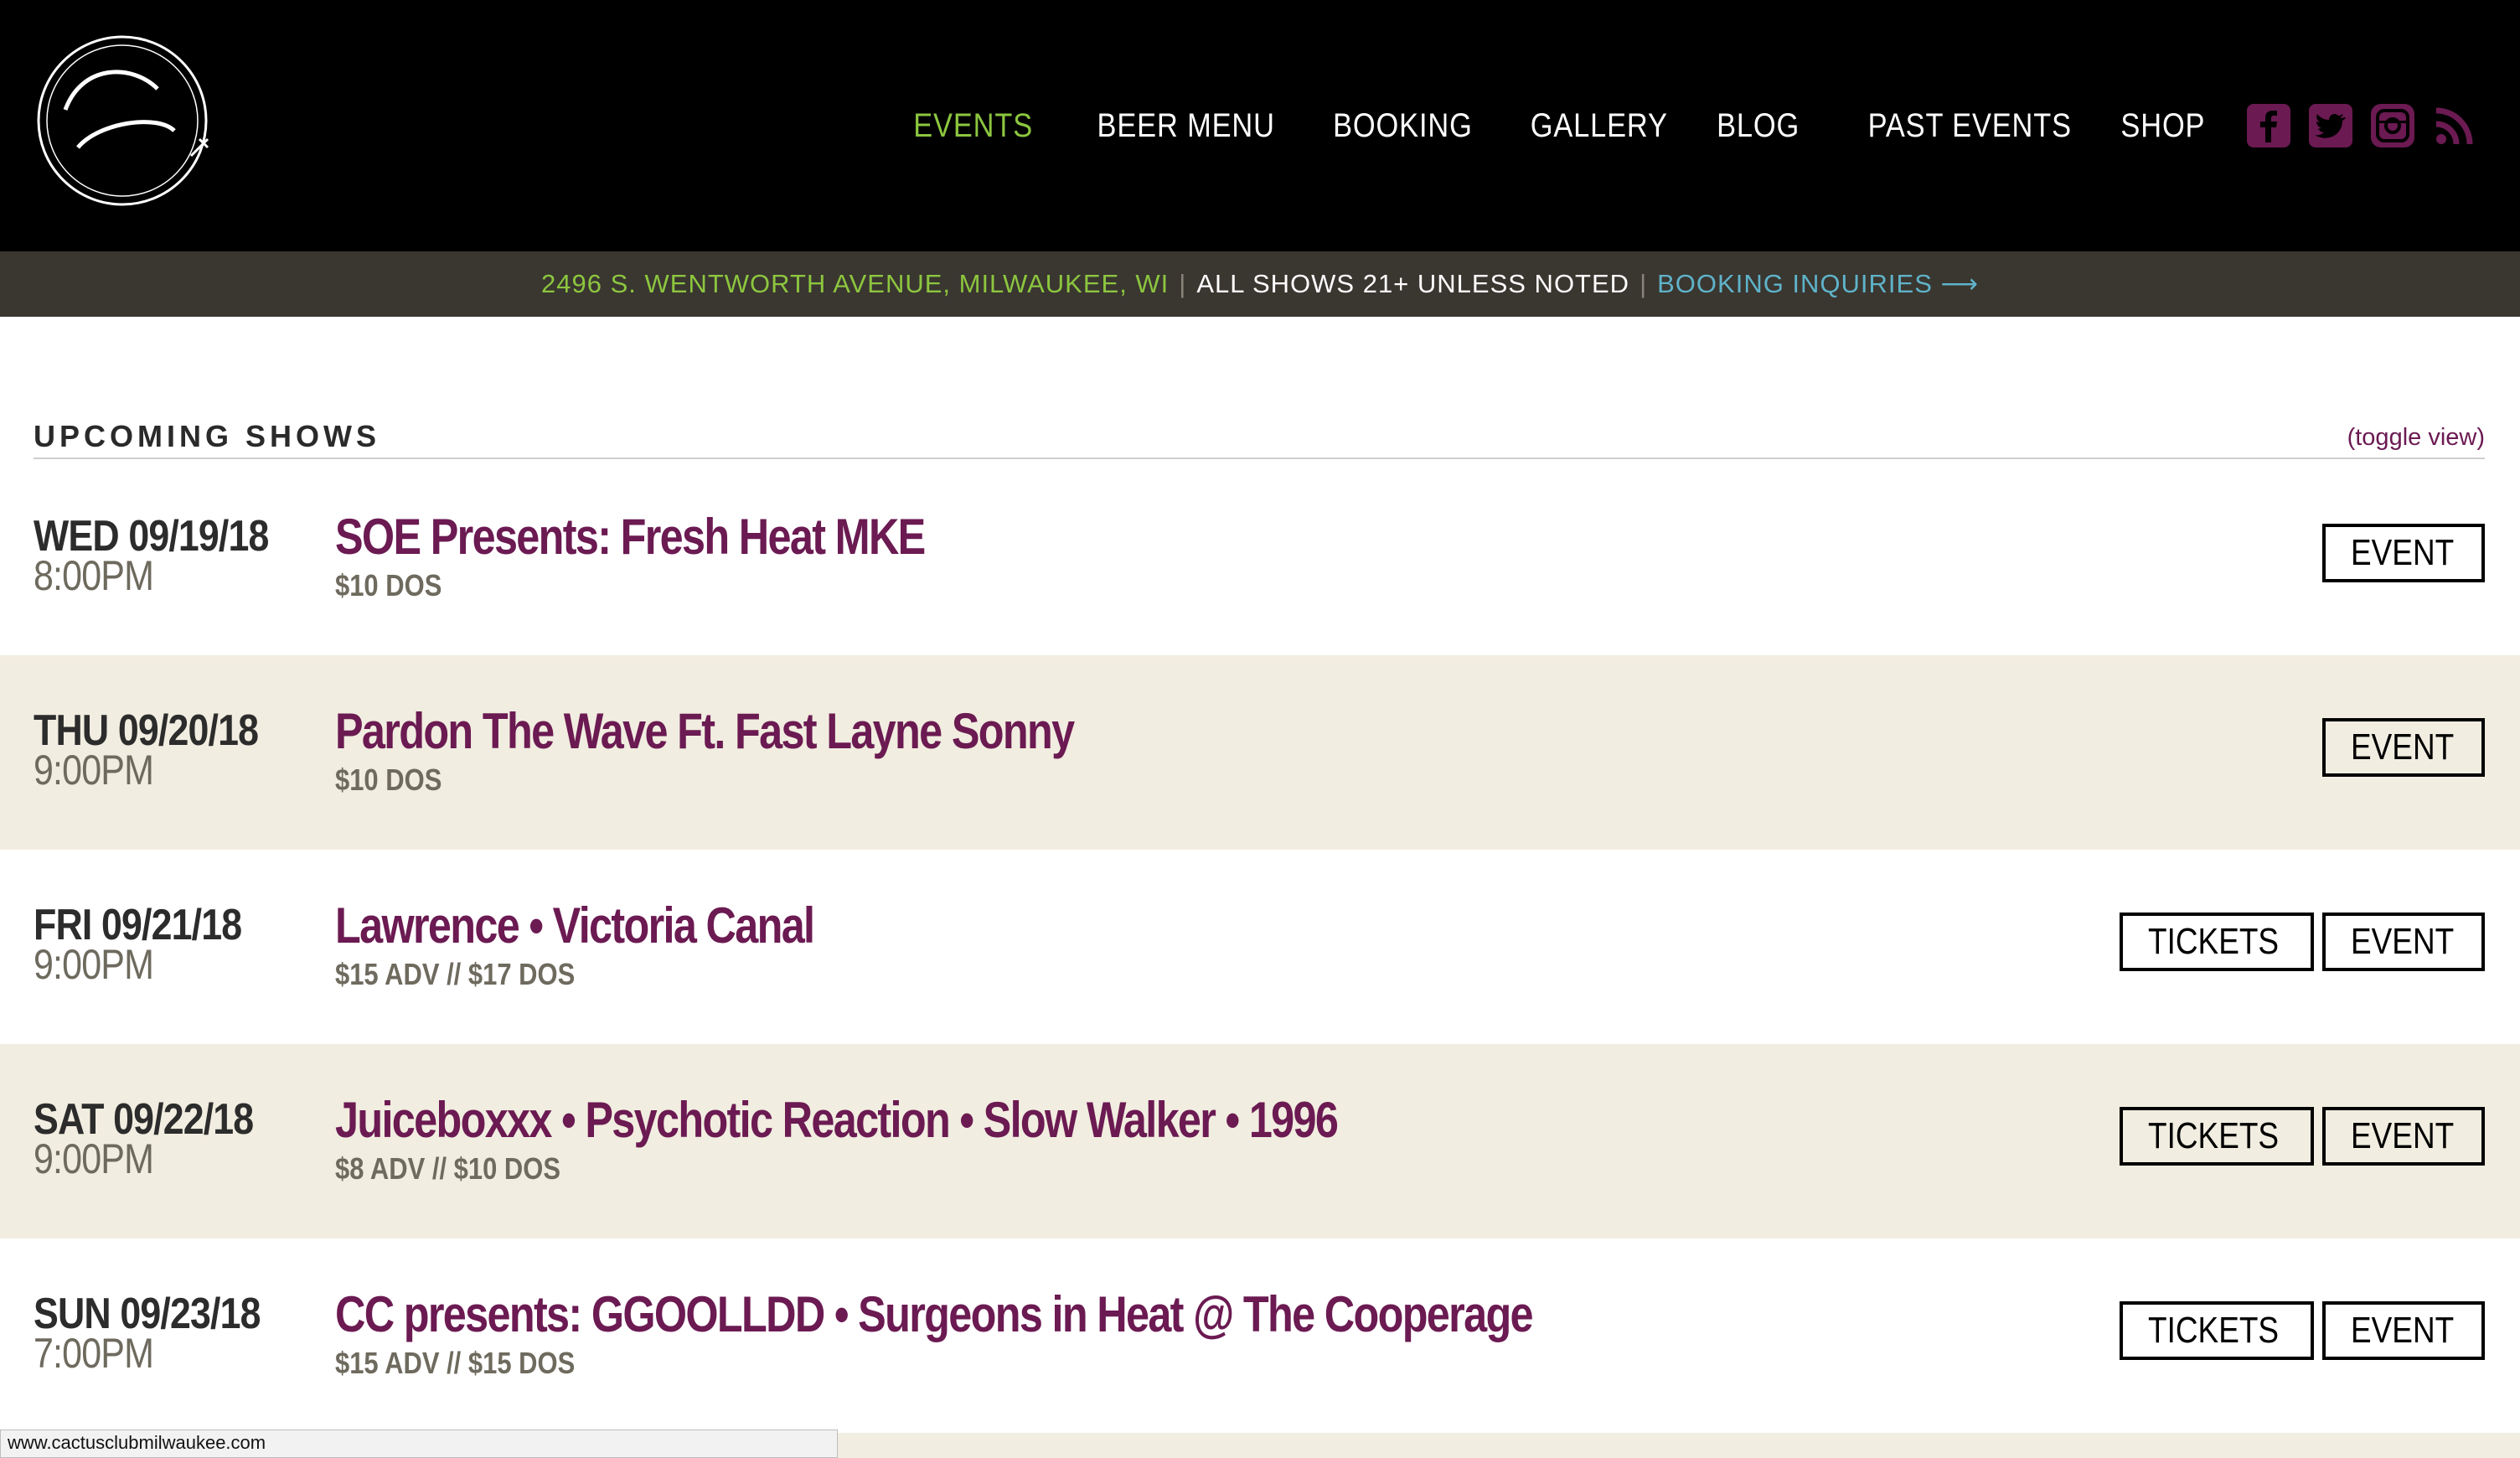 The width and height of the screenshot is (2520, 1458). Describe the element at coordinates (455, 1363) in the screenshot. I see `event-price: $15 ADV // $15 DOS` at that location.